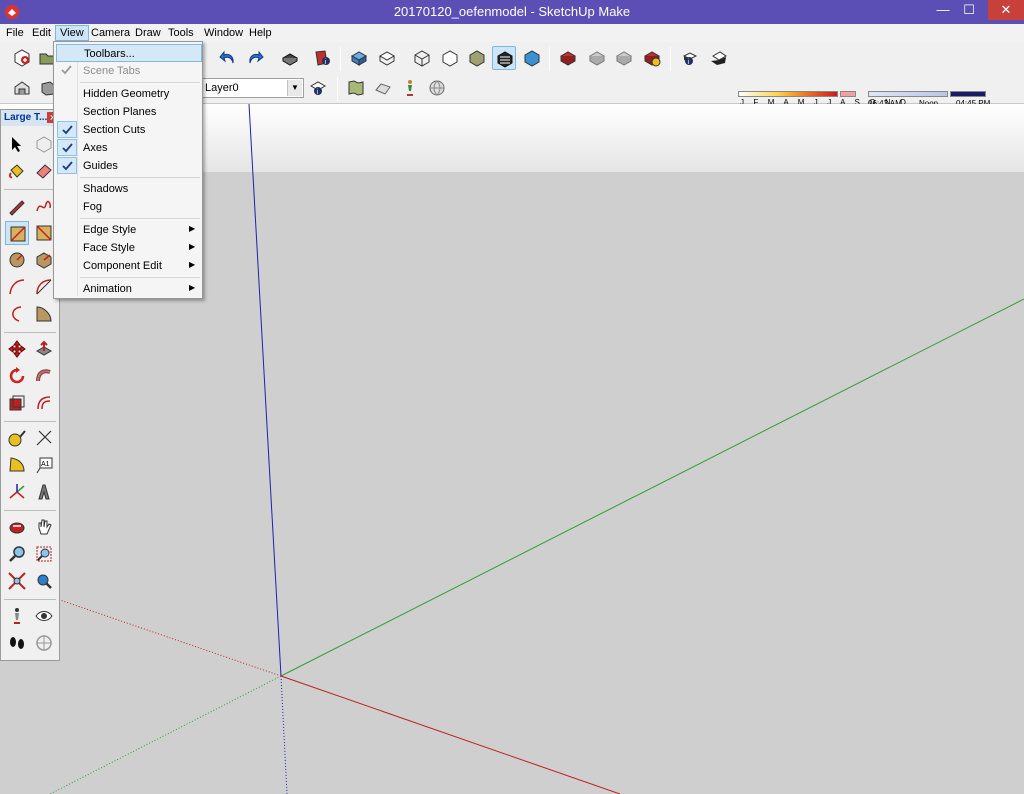  I want to click on circle-tool, so click(17, 260).